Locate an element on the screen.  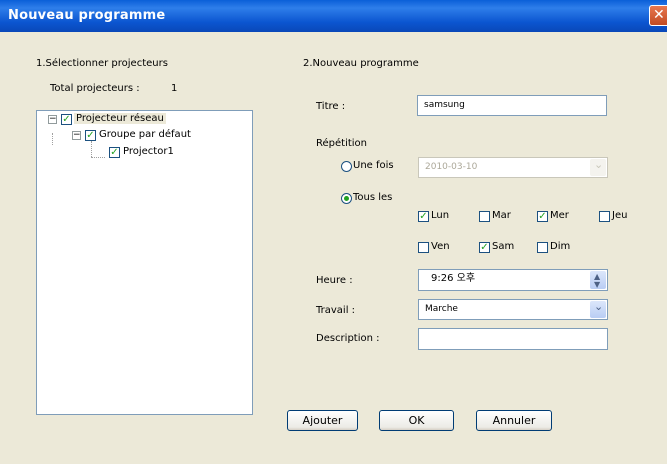
day-checkbox-mar is located at coordinates (484, 216).